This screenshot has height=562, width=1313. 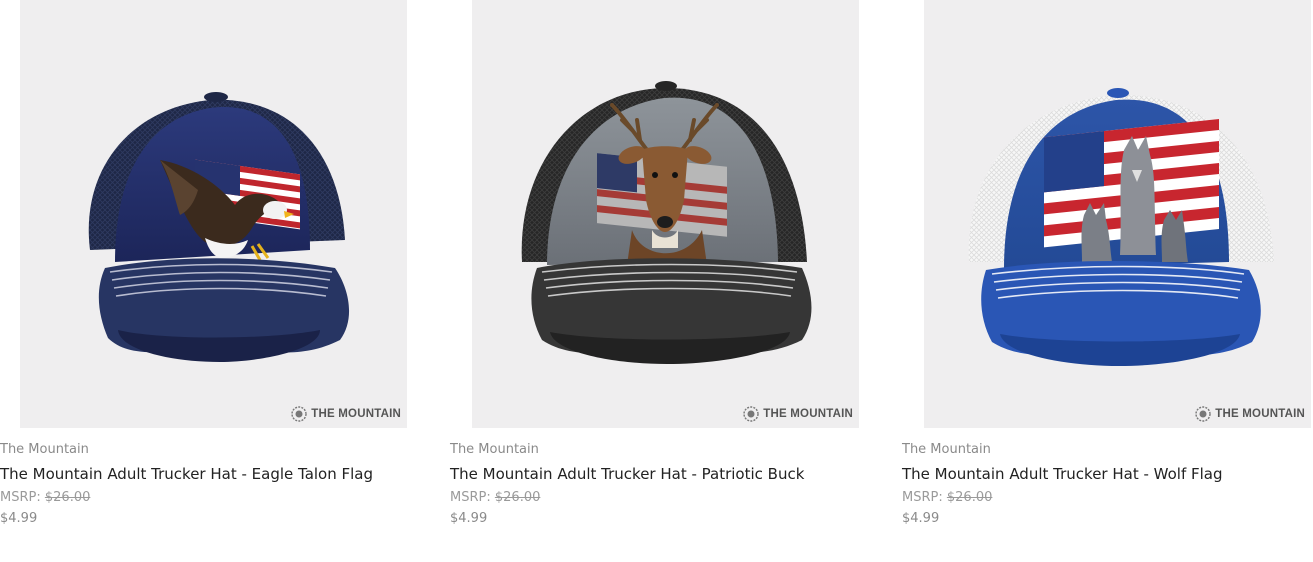 What do you see at coordinates (219, 227) in the screenshot?
I see `eagle-flag-hat-image` at bounding box center [219, 227].